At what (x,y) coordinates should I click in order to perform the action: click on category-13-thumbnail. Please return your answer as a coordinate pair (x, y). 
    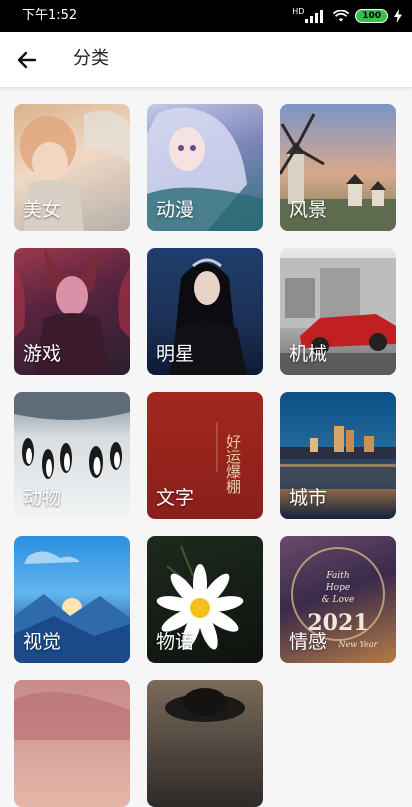
    Looking at the image, I should click on (72, 716).